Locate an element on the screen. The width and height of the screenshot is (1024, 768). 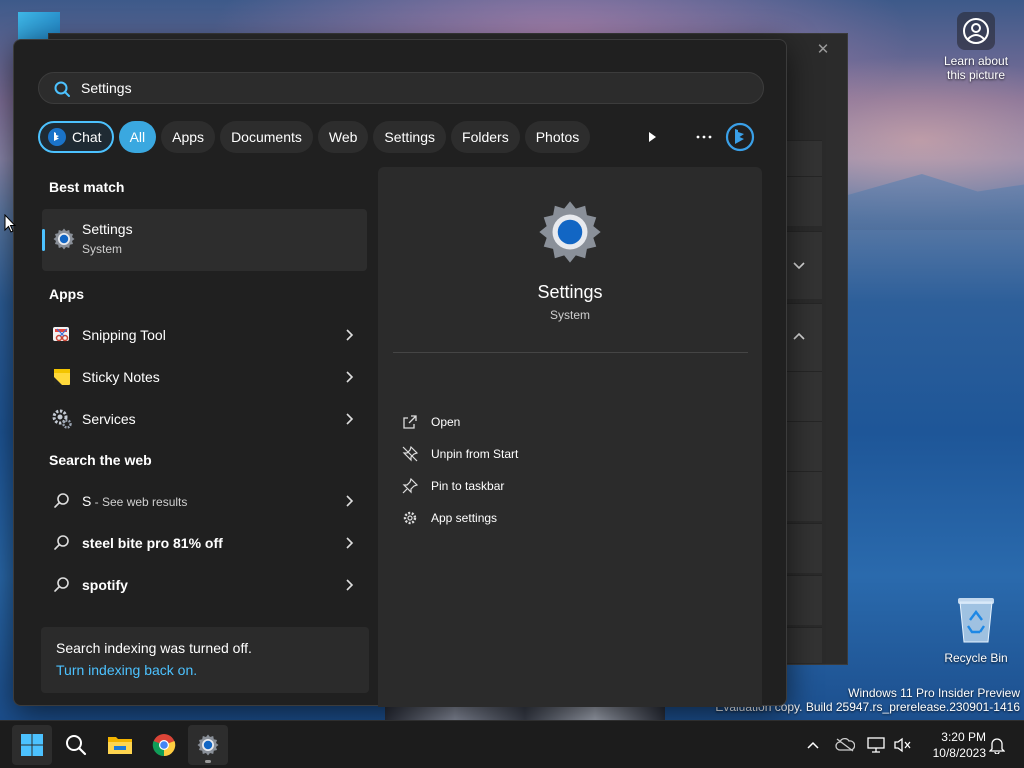
notifications-button is located at coordinates (997, 745).